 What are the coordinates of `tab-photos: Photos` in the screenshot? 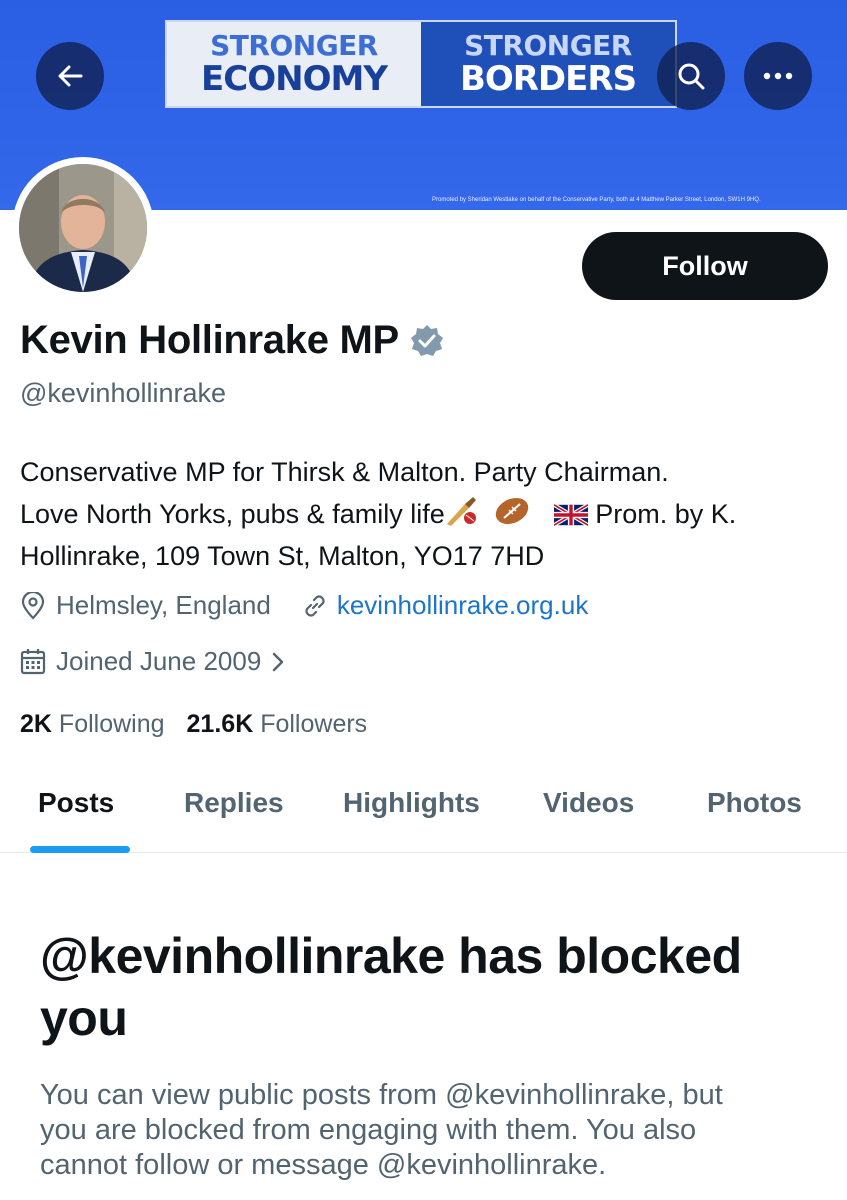 It's located at (754, 803).